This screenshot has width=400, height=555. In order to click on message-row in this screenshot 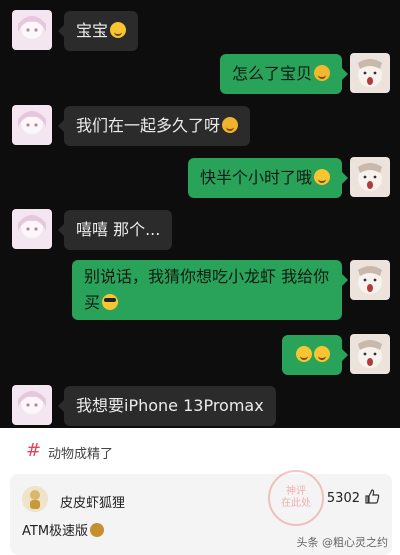, I will do `click(200, 356)`.